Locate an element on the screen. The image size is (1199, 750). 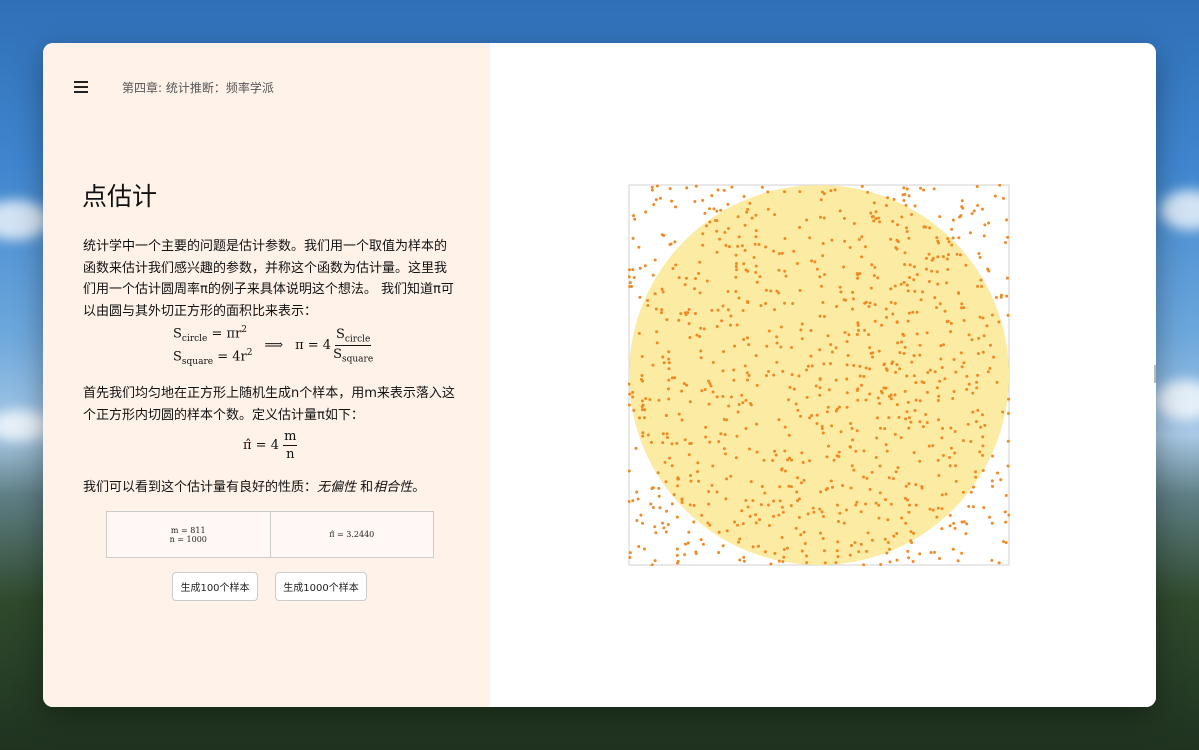
resize-handle is located at coordinates (1155, 374).